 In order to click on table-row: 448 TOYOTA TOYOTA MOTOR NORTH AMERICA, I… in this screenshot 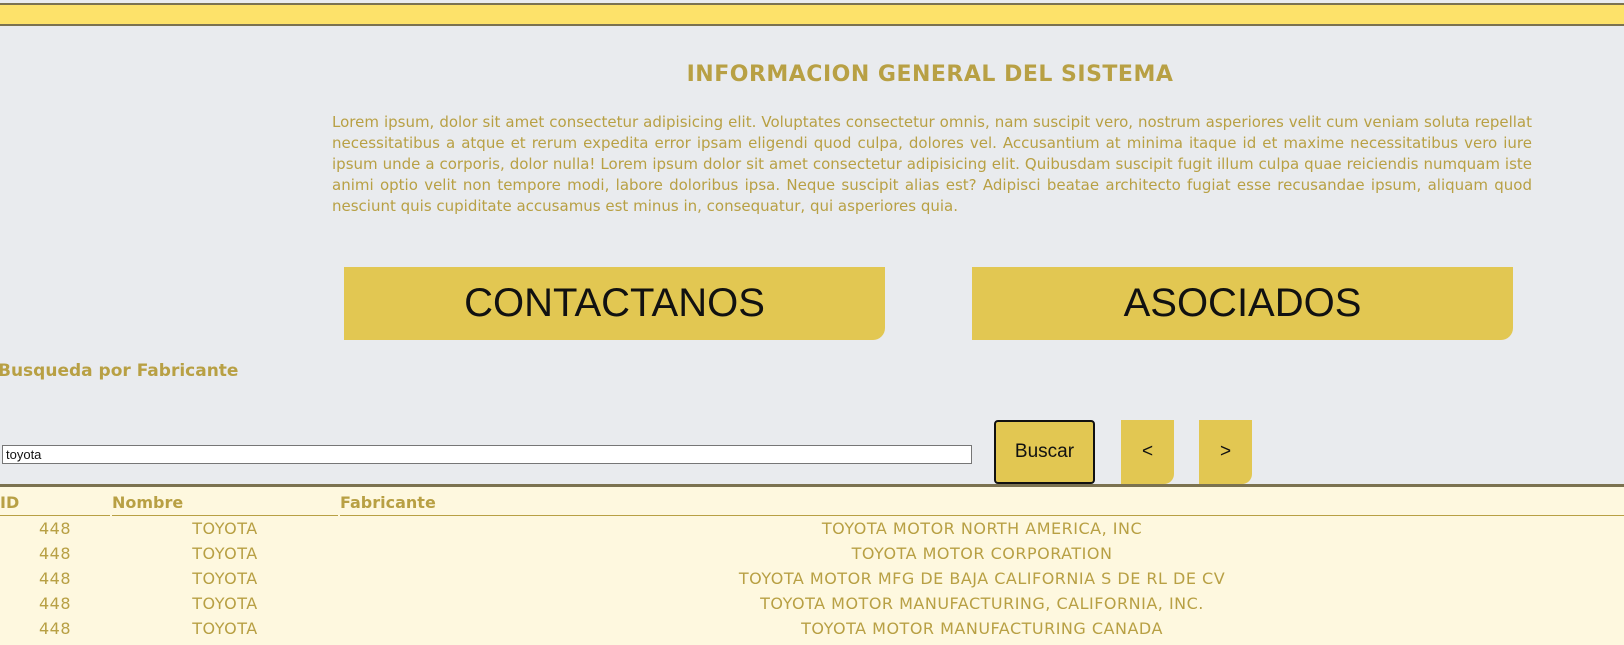, I will do `click(812, 528)`.